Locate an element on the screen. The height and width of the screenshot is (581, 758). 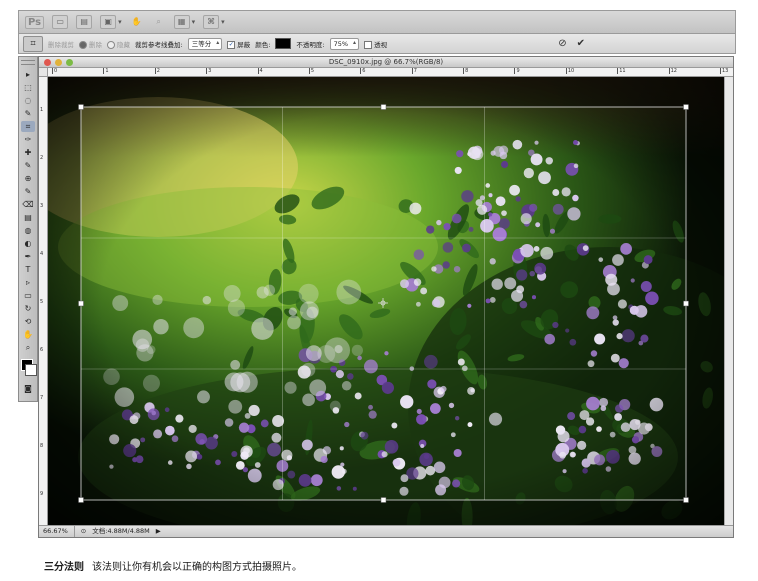
caption-title: 三分法则 is located at coordinates (64, 567).